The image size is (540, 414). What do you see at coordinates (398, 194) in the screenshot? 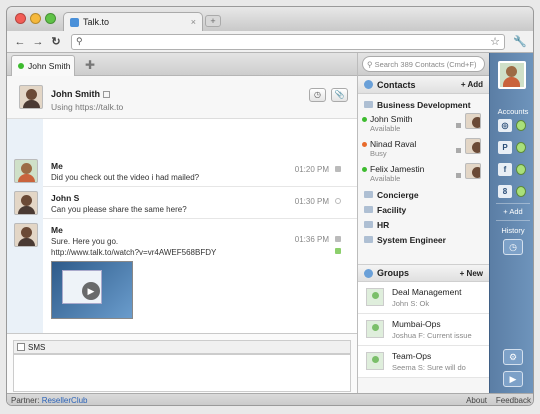
I see `folder-label: Concierge` at bounding box center [398, 194].